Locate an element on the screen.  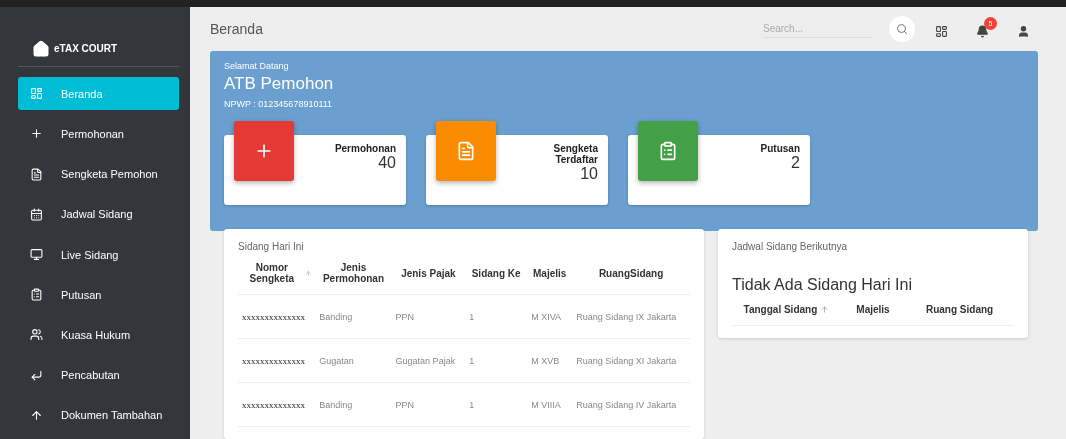
sidebar-item-label: Live Sidang is located at coordinates (90, 254).